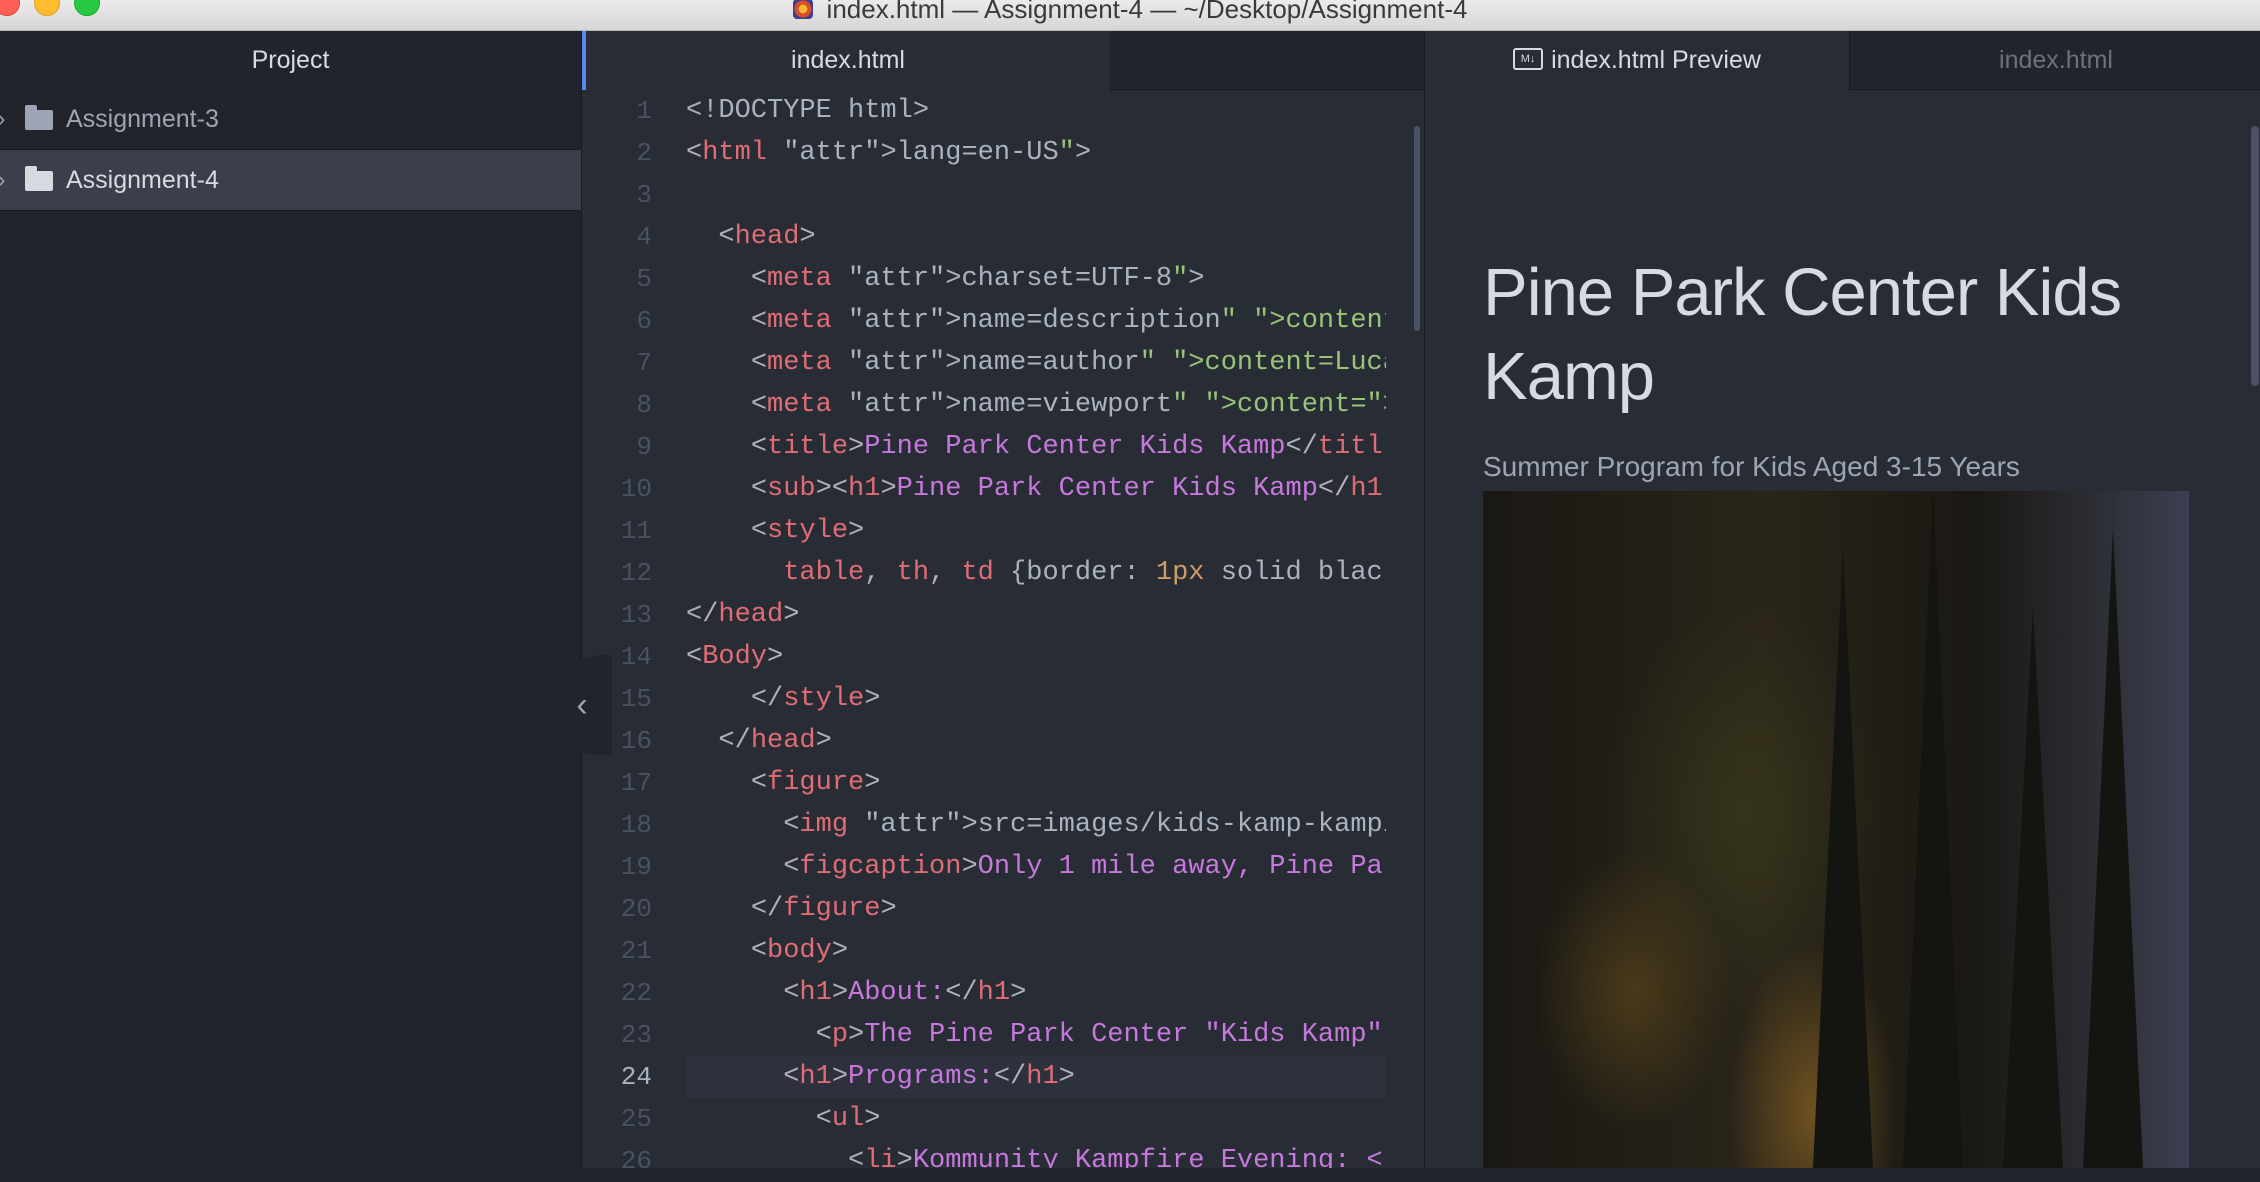 This screenshot has width=2260, height=1182. I want to click on line-number: 3, so click(644, 195).